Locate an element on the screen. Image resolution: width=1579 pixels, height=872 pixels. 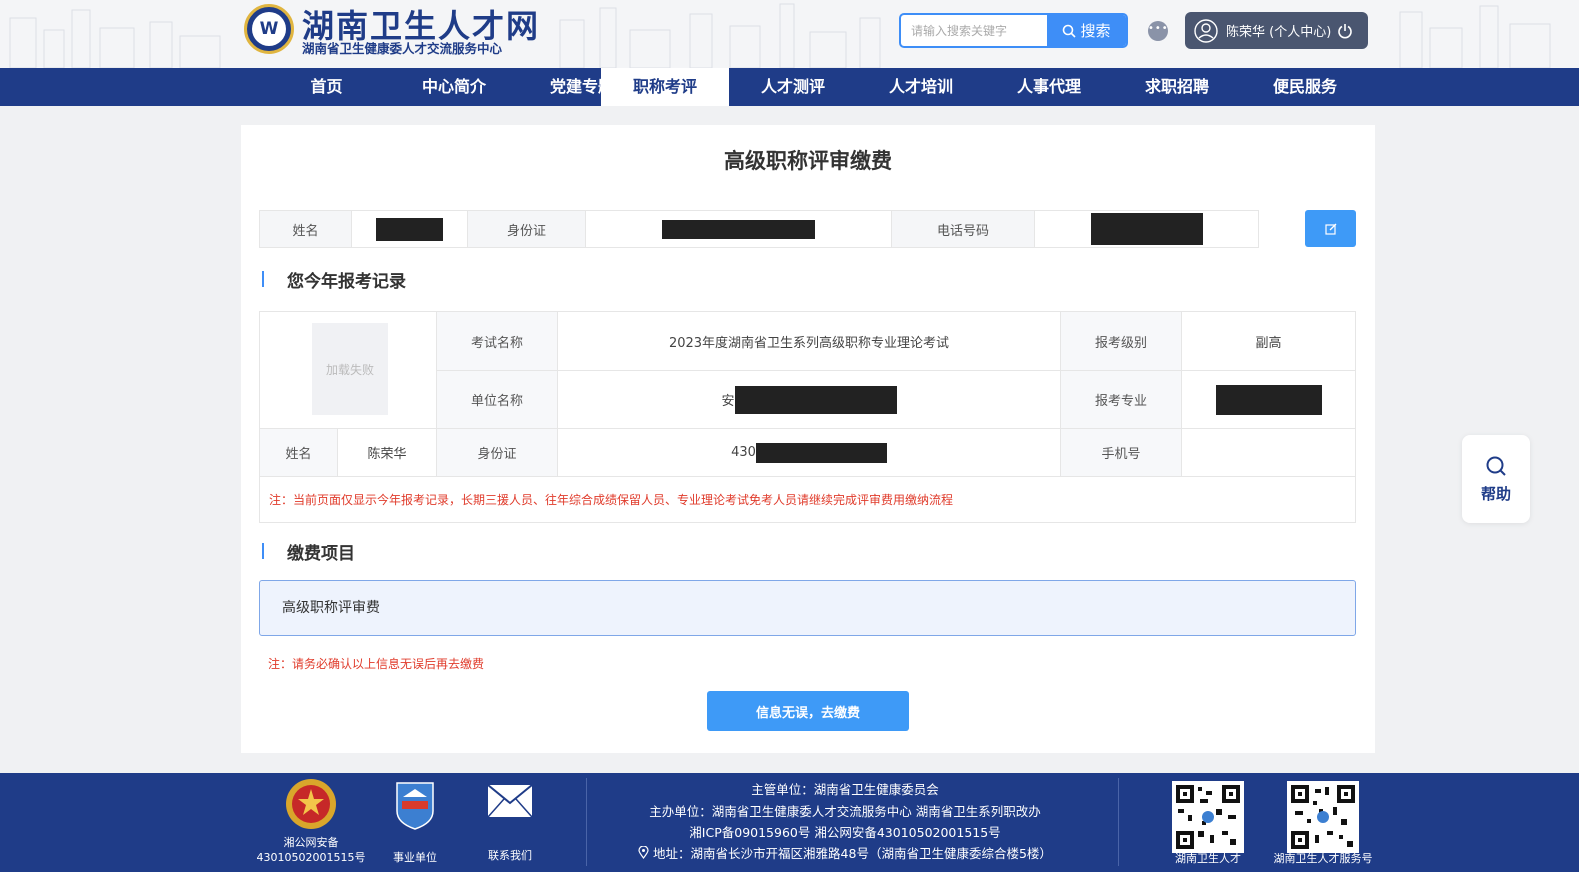
record-id-prefix: 430 is located at coordinates (743, 452).